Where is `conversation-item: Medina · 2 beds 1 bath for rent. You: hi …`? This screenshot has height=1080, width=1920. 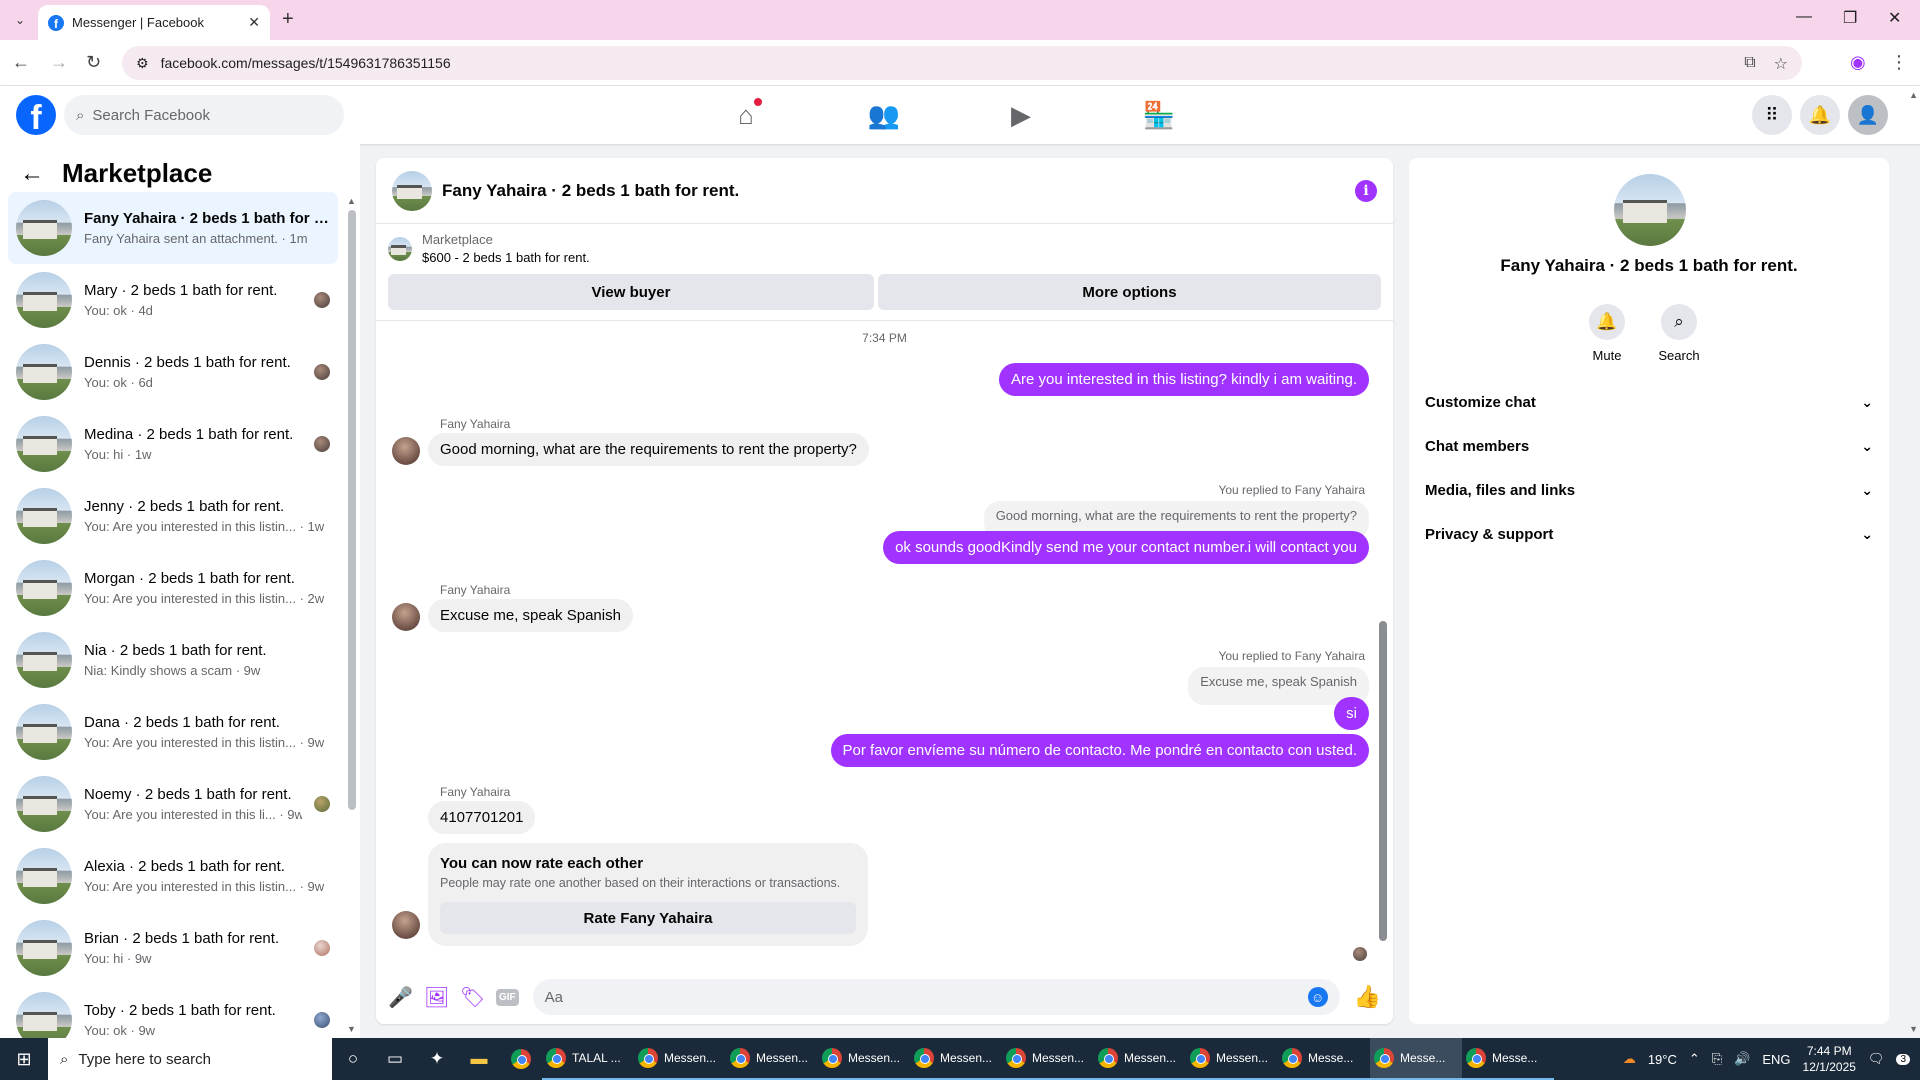 conversation-item: Medina · 2 beds 1 bath for rent. You: hi … is located at coordinates (173, 444).